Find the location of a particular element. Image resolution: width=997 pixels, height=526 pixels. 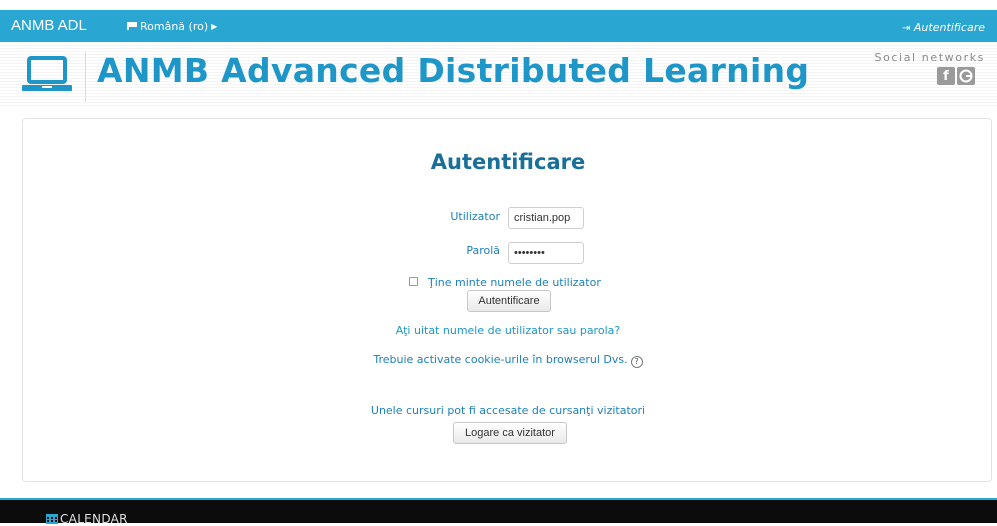

remember-username: Ţine minte numele de utilizator is located at coordinates (505, 282).